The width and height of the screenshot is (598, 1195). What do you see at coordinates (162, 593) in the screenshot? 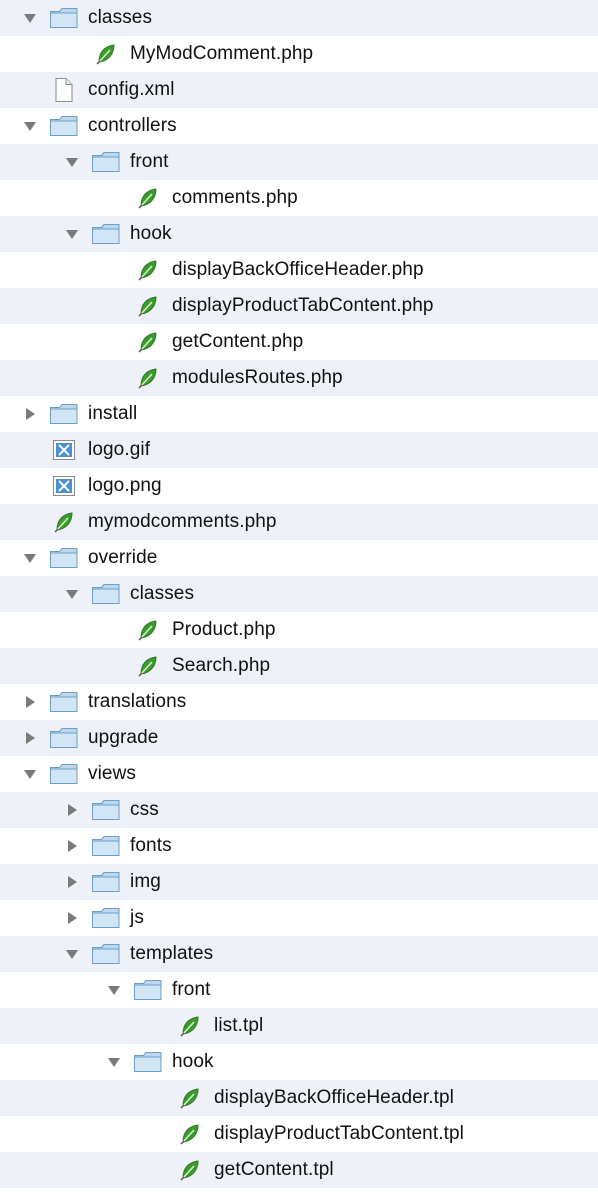
I see `folder-label: classes` at bounding box center [162, 593].